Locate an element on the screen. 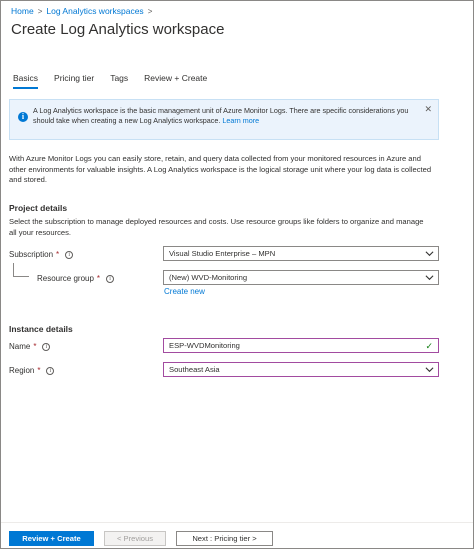 Image resolution: width=474 pixels, height=549 pixels. region-value: Southeast Asia is located at coordinates (194, 369).